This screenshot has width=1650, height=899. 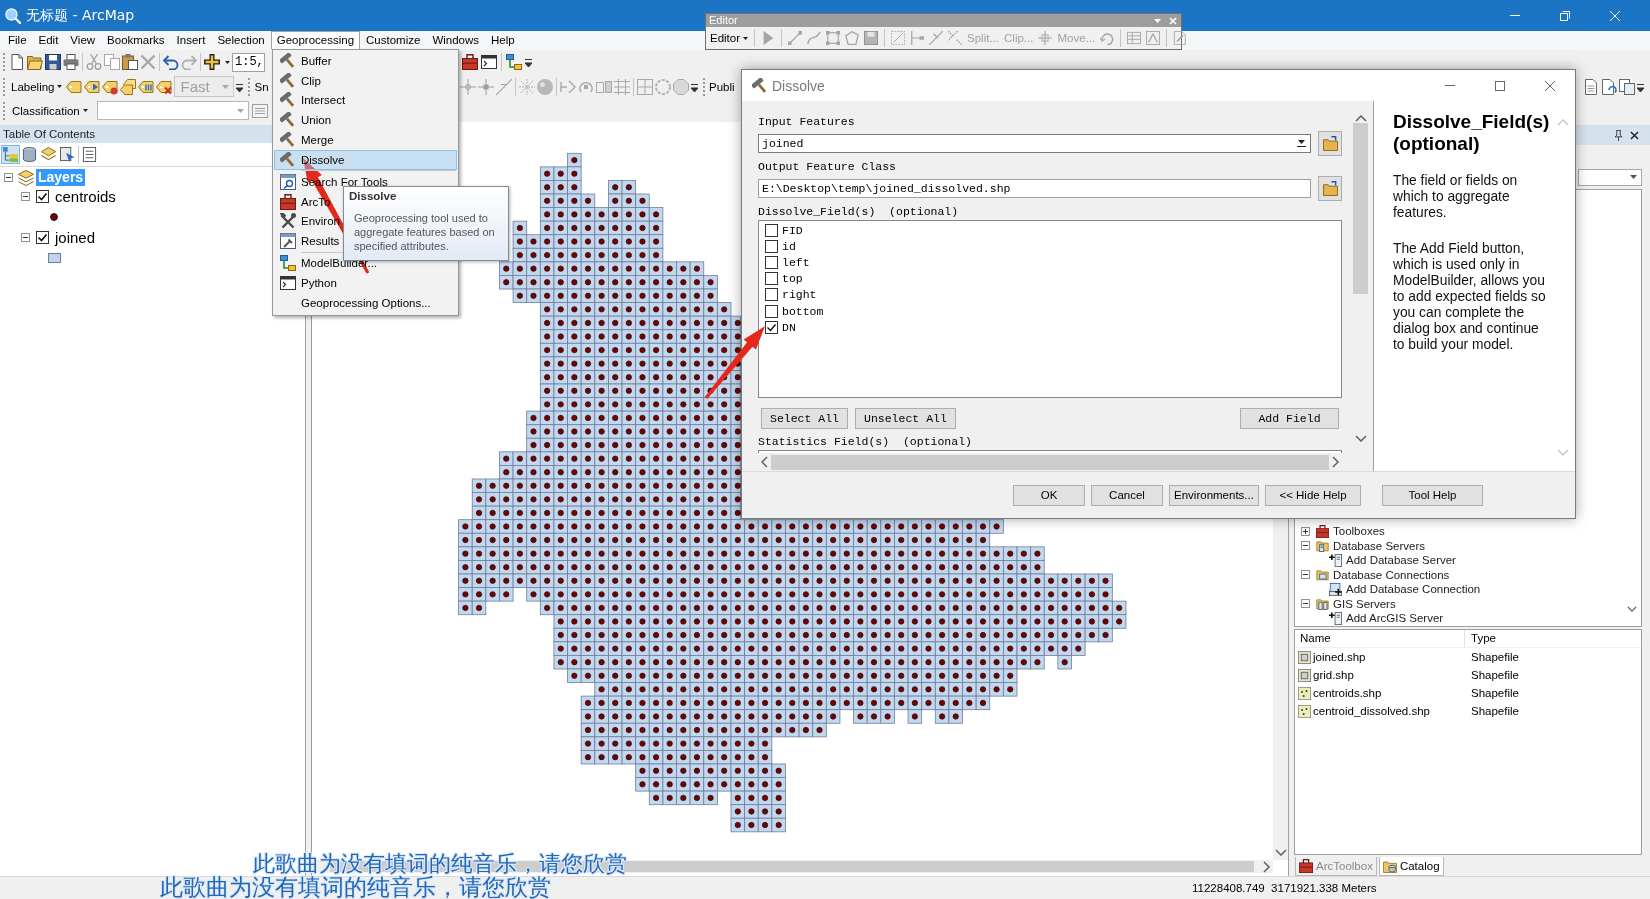 What do you see at coordinates (806, 122) in the screenshot?
I see `field-label: Input Features` at bounding box center [806, 122].